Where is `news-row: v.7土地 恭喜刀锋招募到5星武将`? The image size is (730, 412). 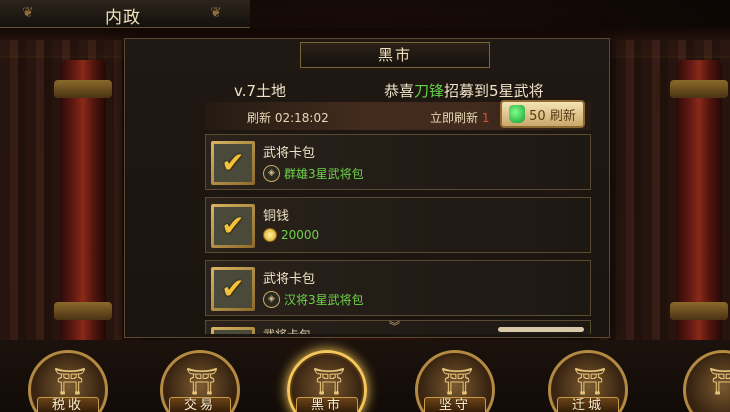 news-row: v.7土地 恭喜刀锋招募到5星武将 is located at coordinates (400, 91).